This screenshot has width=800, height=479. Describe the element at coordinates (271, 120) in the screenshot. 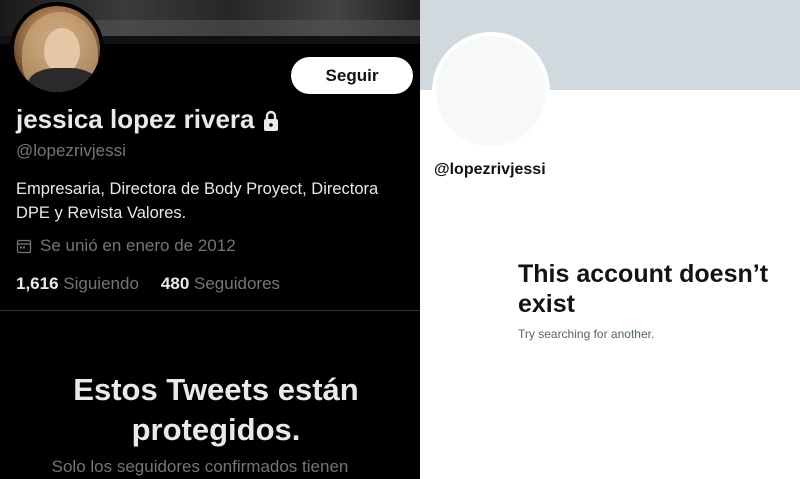

I see `lock-icon` at that location.